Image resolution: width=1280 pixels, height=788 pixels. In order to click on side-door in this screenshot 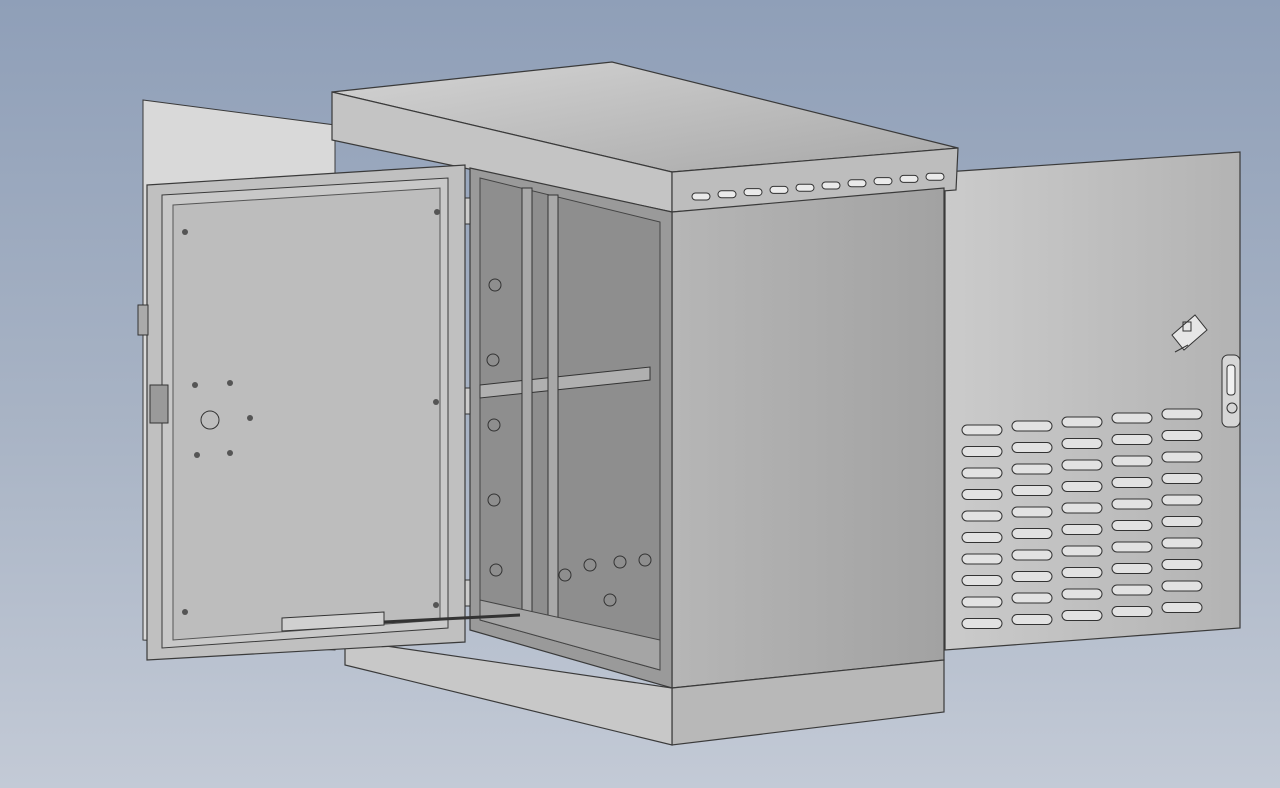, I will do `click(1092, 401)`.